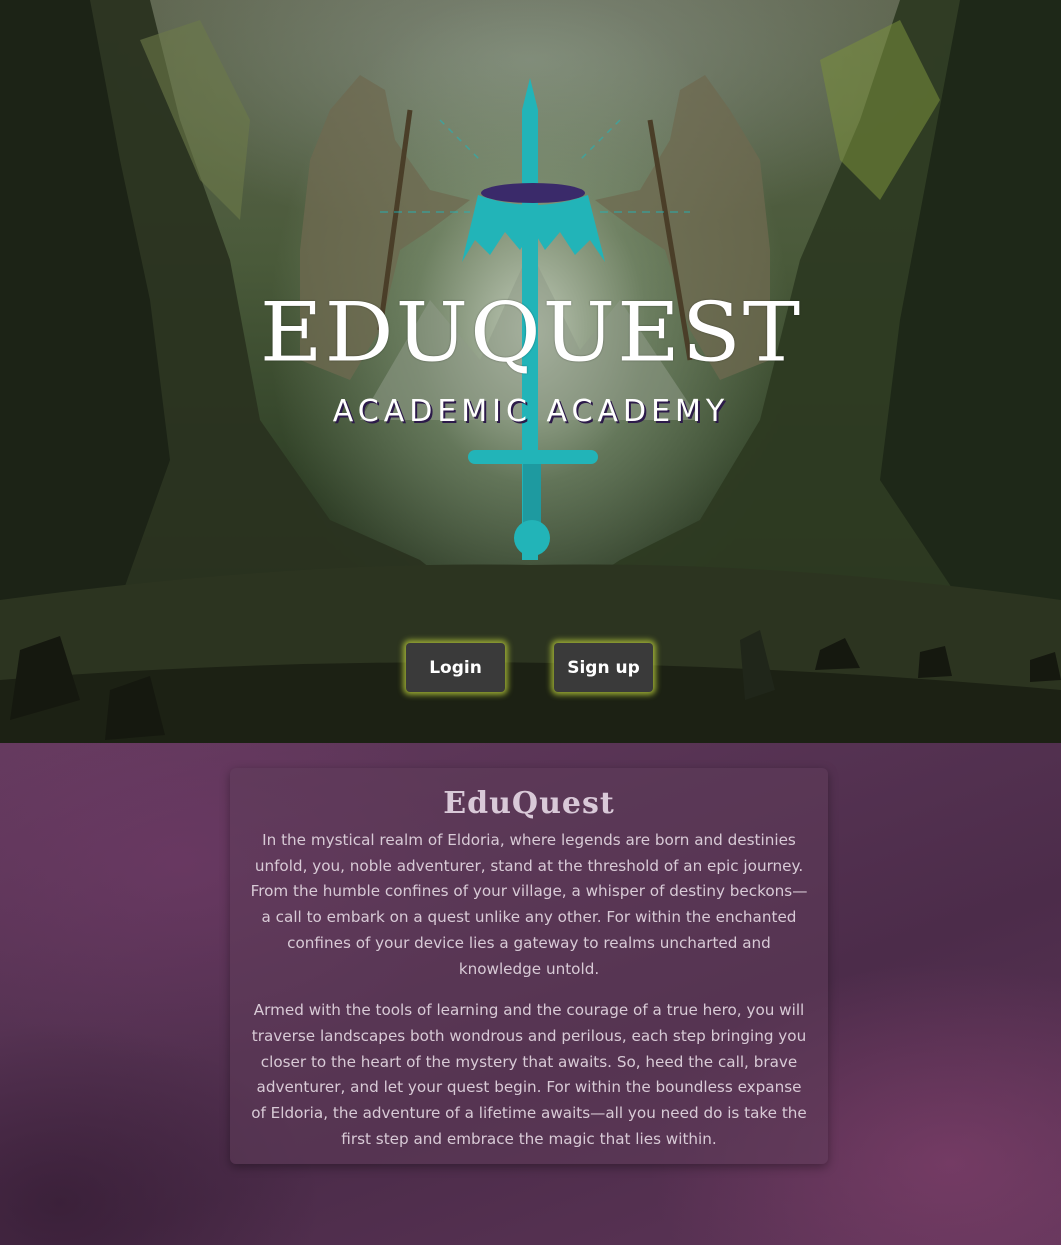 The height and width of the screenshot is (1245, 1061). What do you see at coordinates (455, 667) in the screenshot?
I see `login-button: Login` at bounding box center [455, 667].